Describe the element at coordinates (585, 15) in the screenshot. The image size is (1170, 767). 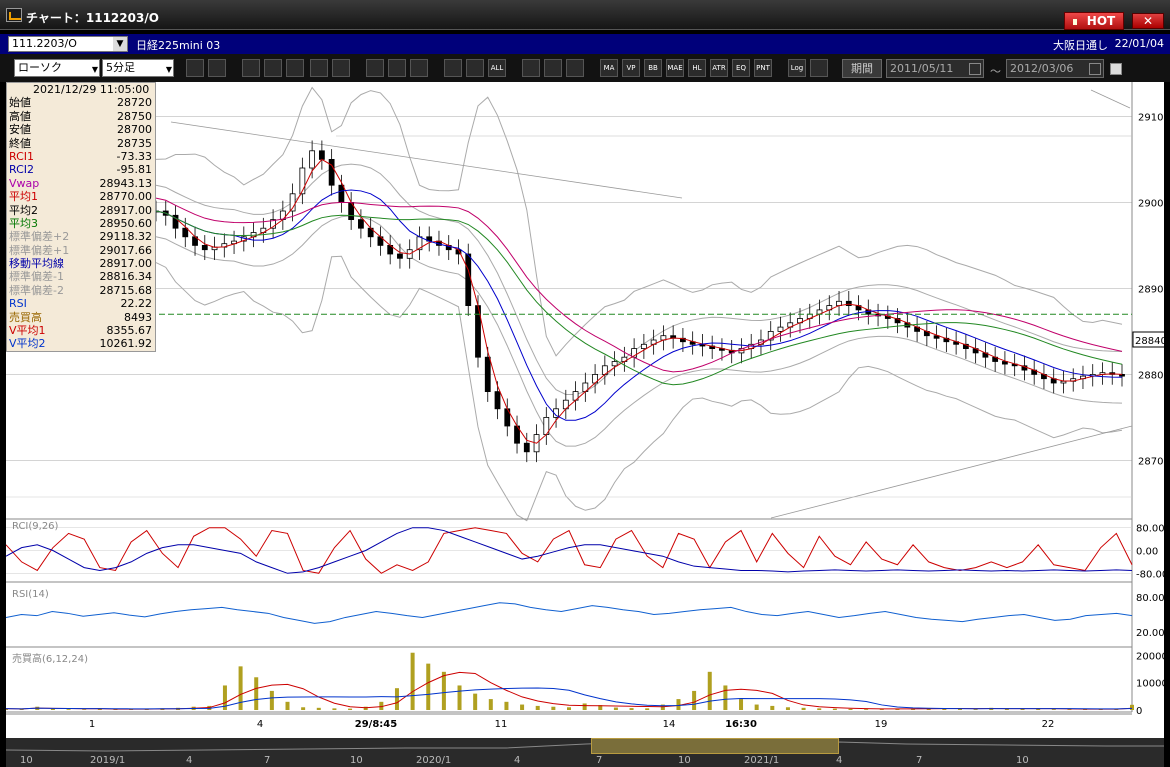
I see `window-title-bar: チャート：1112203/O HOT ✕` at that location.